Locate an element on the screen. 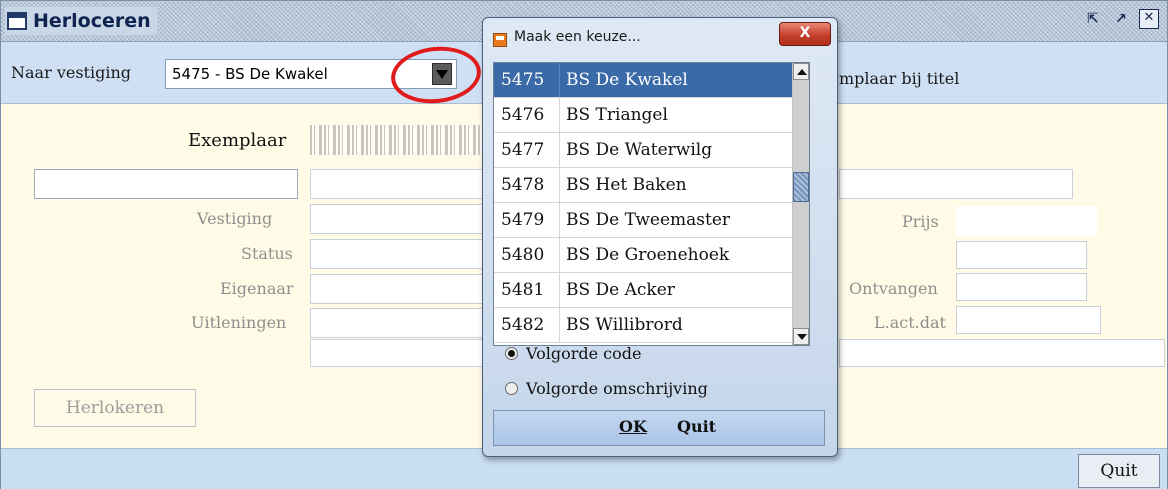 The image size is (1168, 489). radio-order-code-label: Volgorde code is located at coordinates (584, 353).